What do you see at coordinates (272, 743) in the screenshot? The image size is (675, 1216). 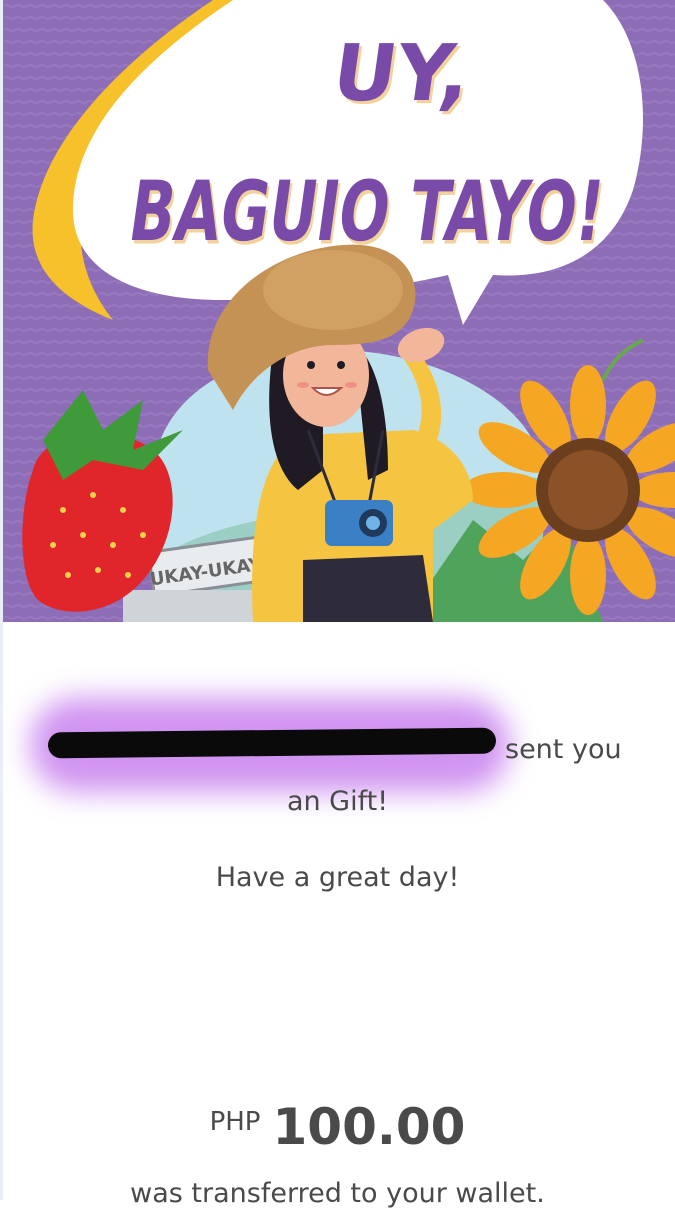 I see `redacted-sender-name` at bounding box center [272, 743].